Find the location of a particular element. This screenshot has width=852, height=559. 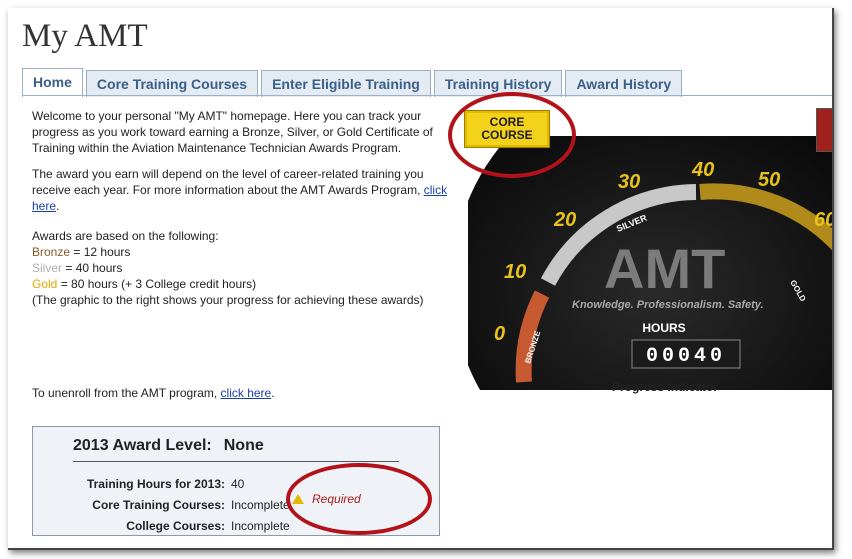

tick-50: 50 is located at coordinates (769, 180).